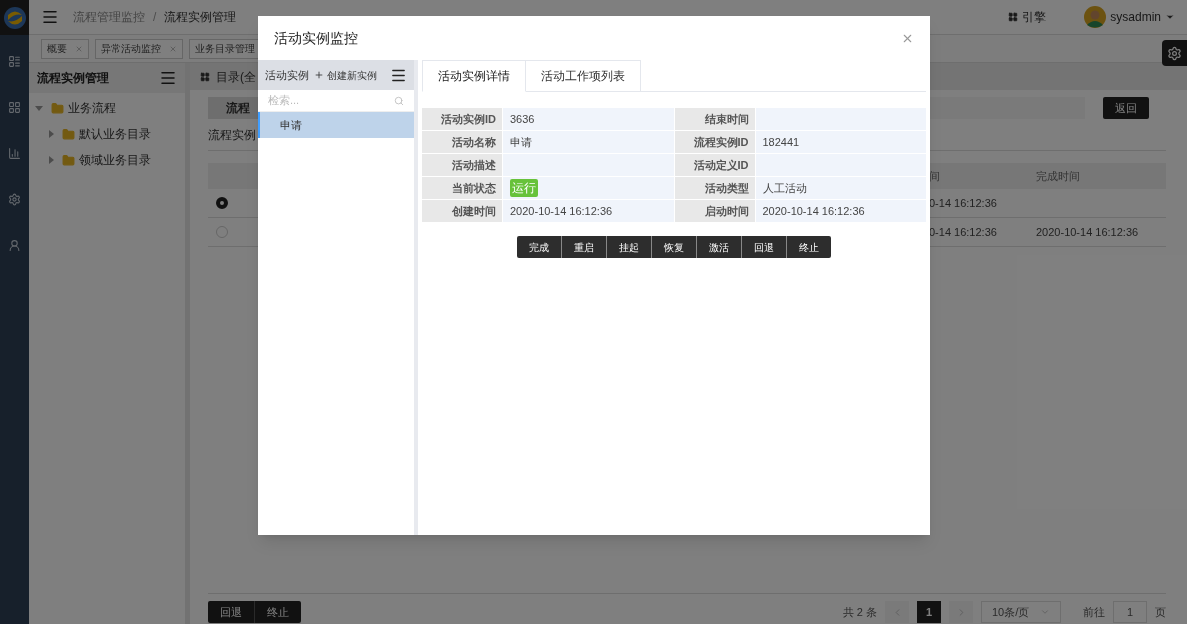 Image resolution: width=1187 pixels, height=624 pixels. What do you see at coordinates (539, 247) in the screenshot?
I see `action-button: 完成` at bounding box center [539, 247].